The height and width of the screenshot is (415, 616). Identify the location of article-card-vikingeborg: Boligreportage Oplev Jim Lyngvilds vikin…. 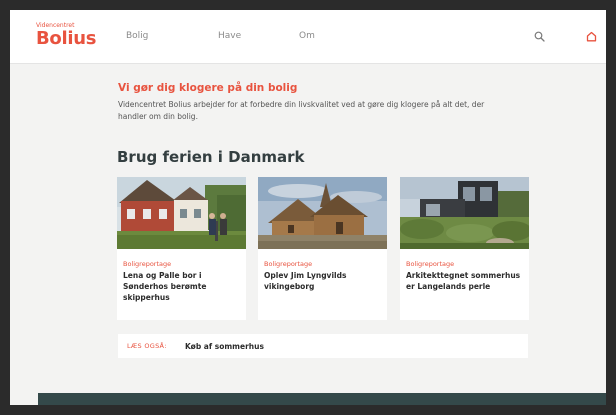
(322, 248).